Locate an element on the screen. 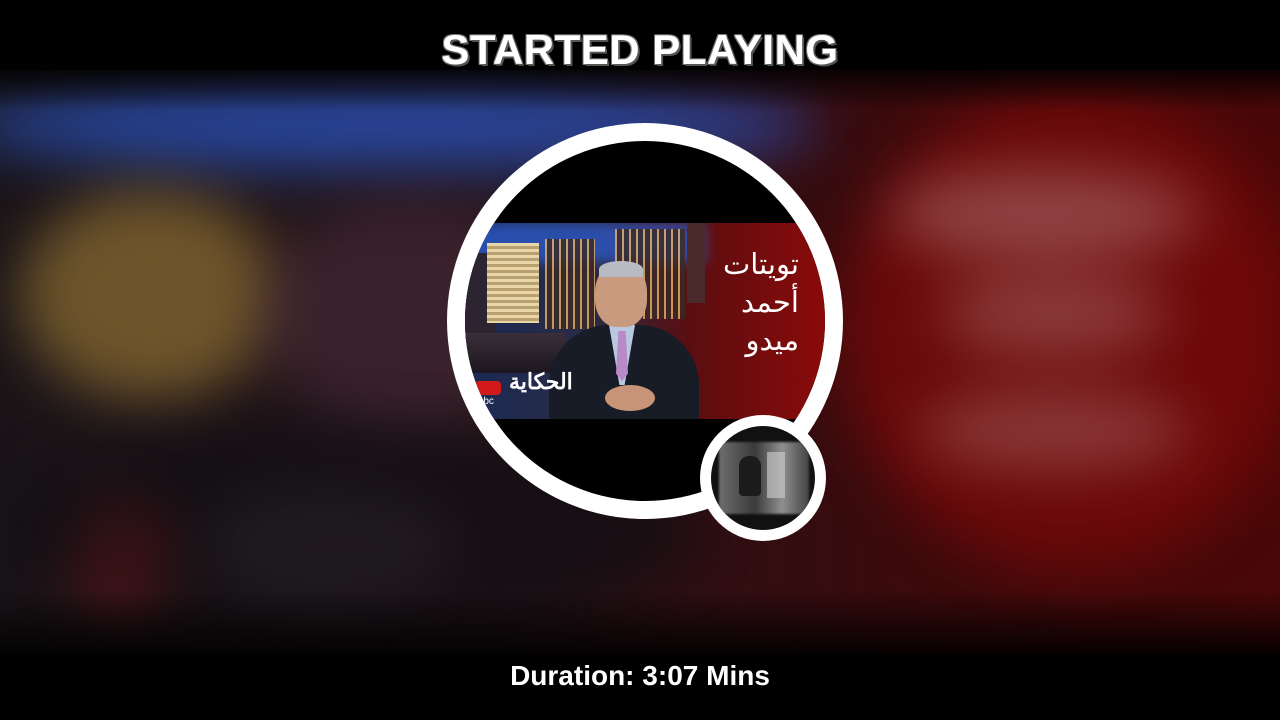  thumbnail-image: تويتات أحمد ميدو الحكاية mbc is located at coordinates (645, 321).